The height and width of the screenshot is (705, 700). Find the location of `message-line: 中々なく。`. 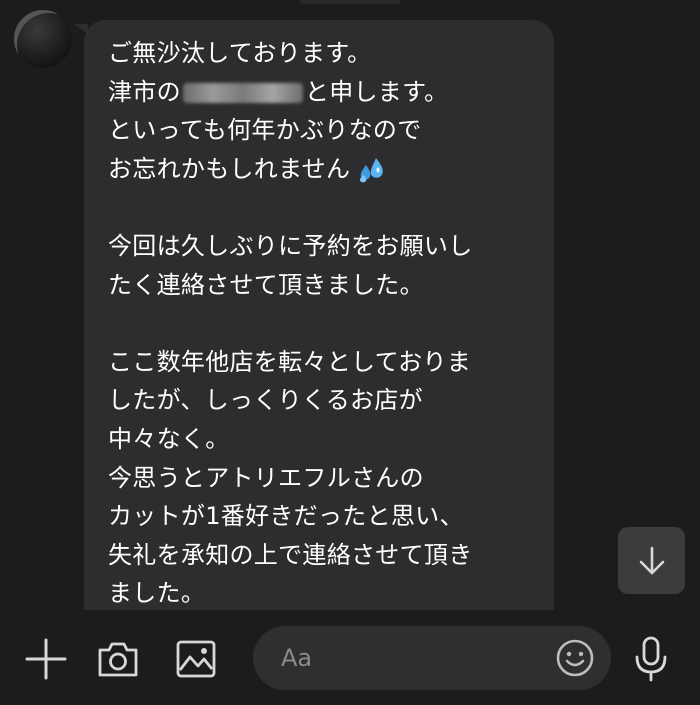

message-line: 中々なく。 is located at coordinates (169, 438).